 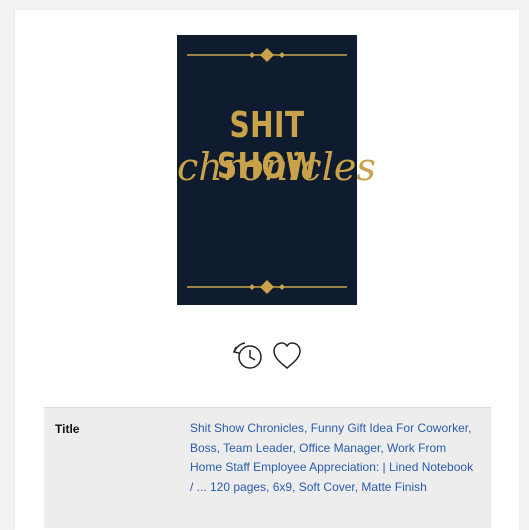 I want to click on top-ornament, so click(x=267, y=55).